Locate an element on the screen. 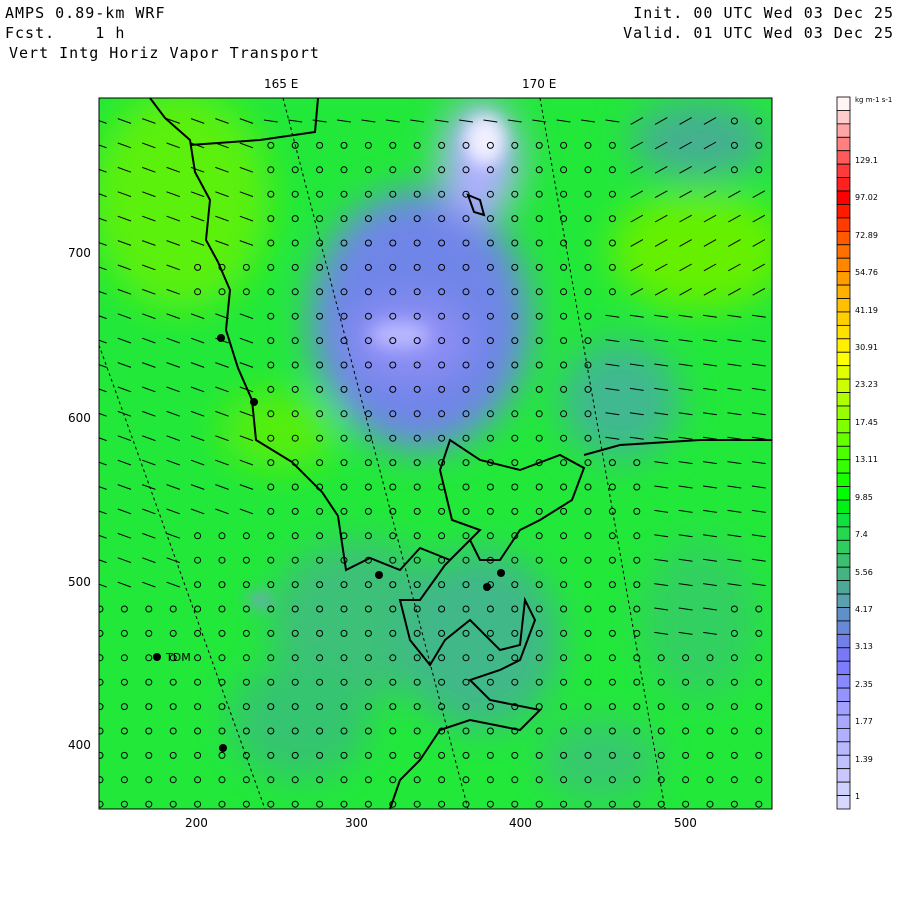 This screenshot has width=900, height=900. colorbar is located at coordinates (843, 453).